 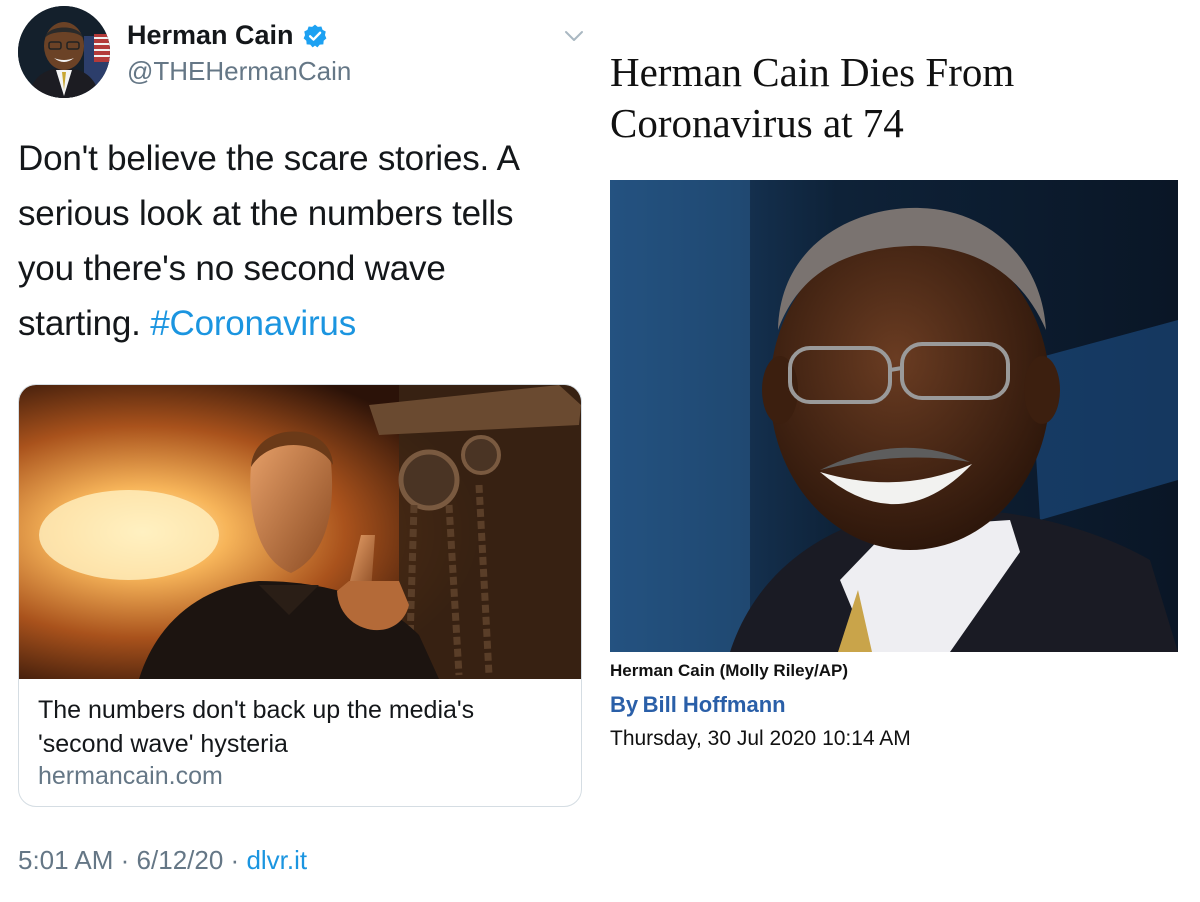 I want to click on card-title-line: 'second wave' hysteria, so click(x=163, y=744).